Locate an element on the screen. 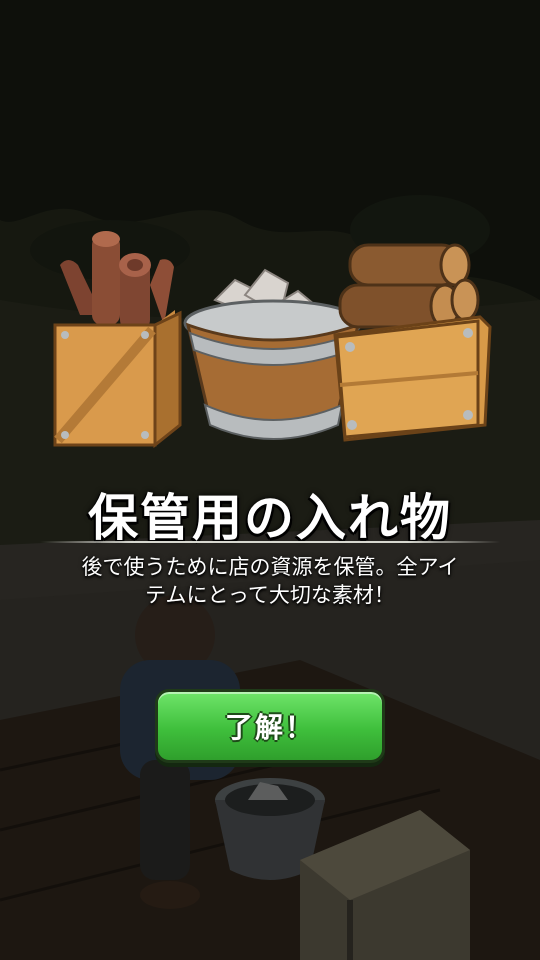 The width and height of the screenshot is (540, 960). confirm-button-label: 了解！ is located at coordinates (269, 727).